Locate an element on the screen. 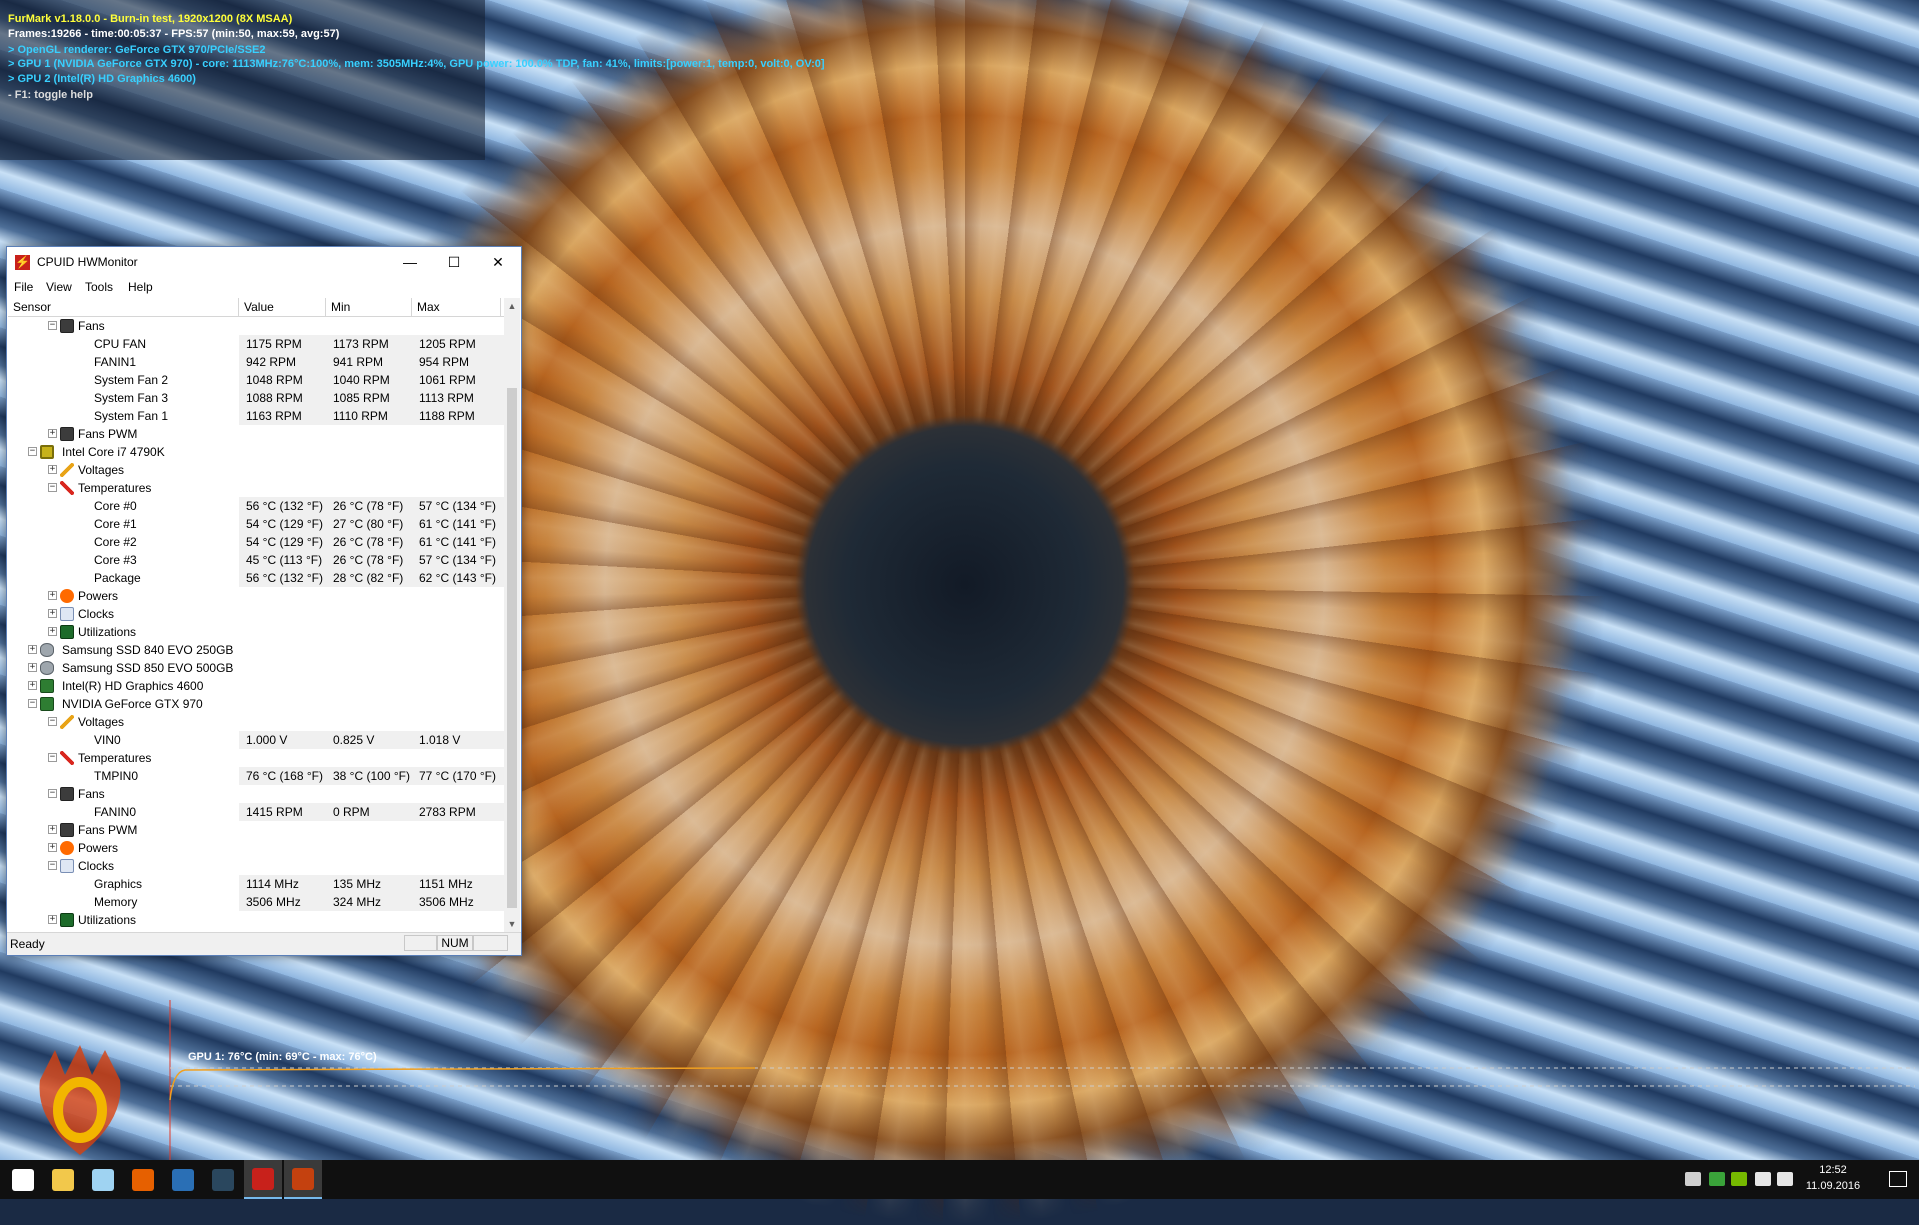 The image size is (1919, 1225). menu-tools: Tools is located at coordinates (99, 287).